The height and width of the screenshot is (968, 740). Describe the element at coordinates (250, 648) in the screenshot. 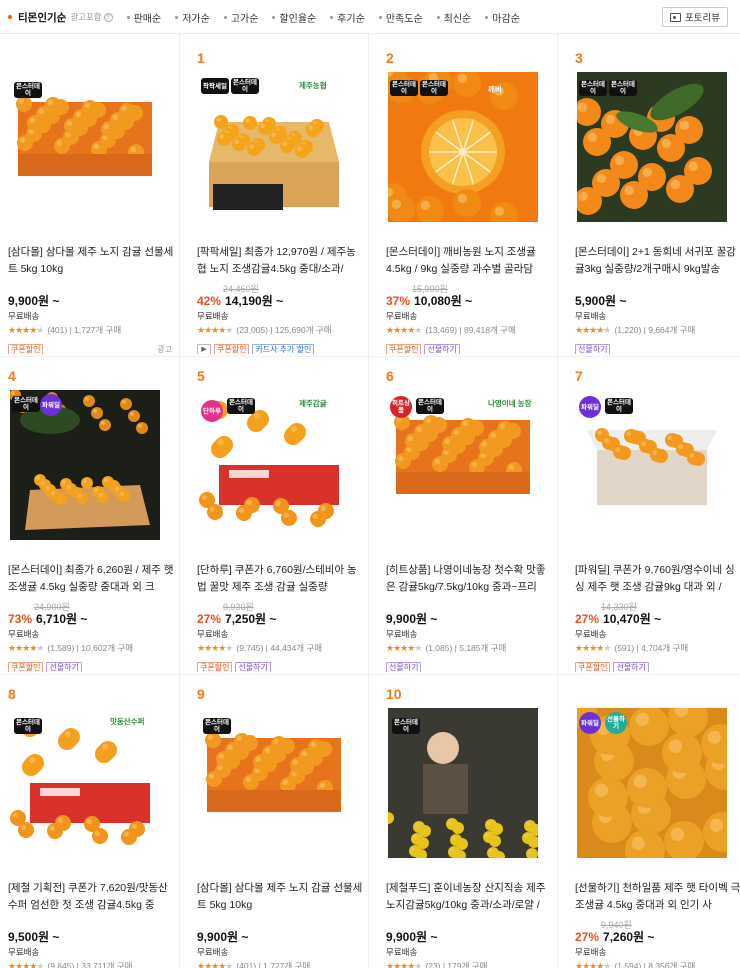

I see `review-count: (9,745)` at that location.